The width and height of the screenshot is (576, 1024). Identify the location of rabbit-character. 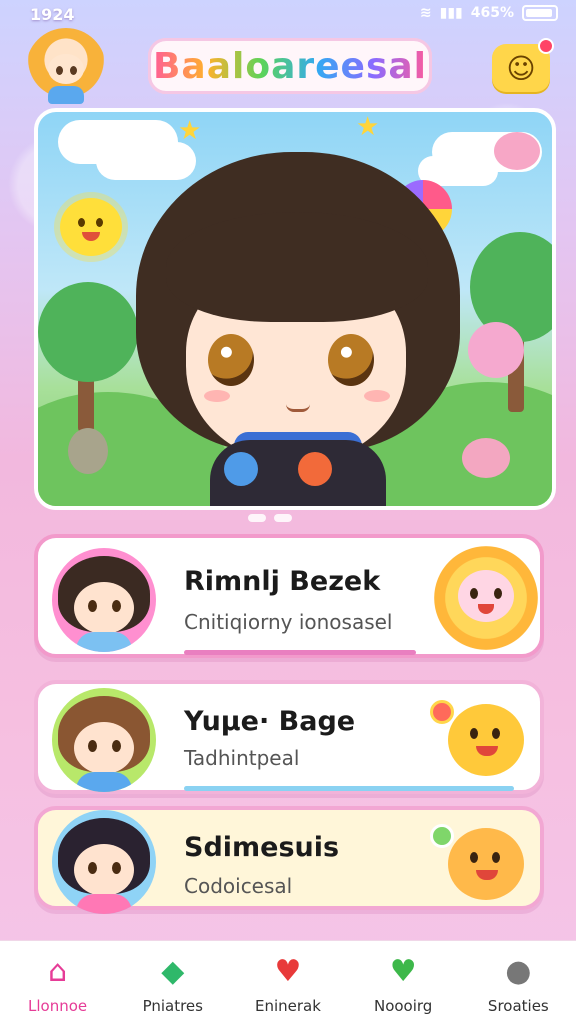
(88, 451).